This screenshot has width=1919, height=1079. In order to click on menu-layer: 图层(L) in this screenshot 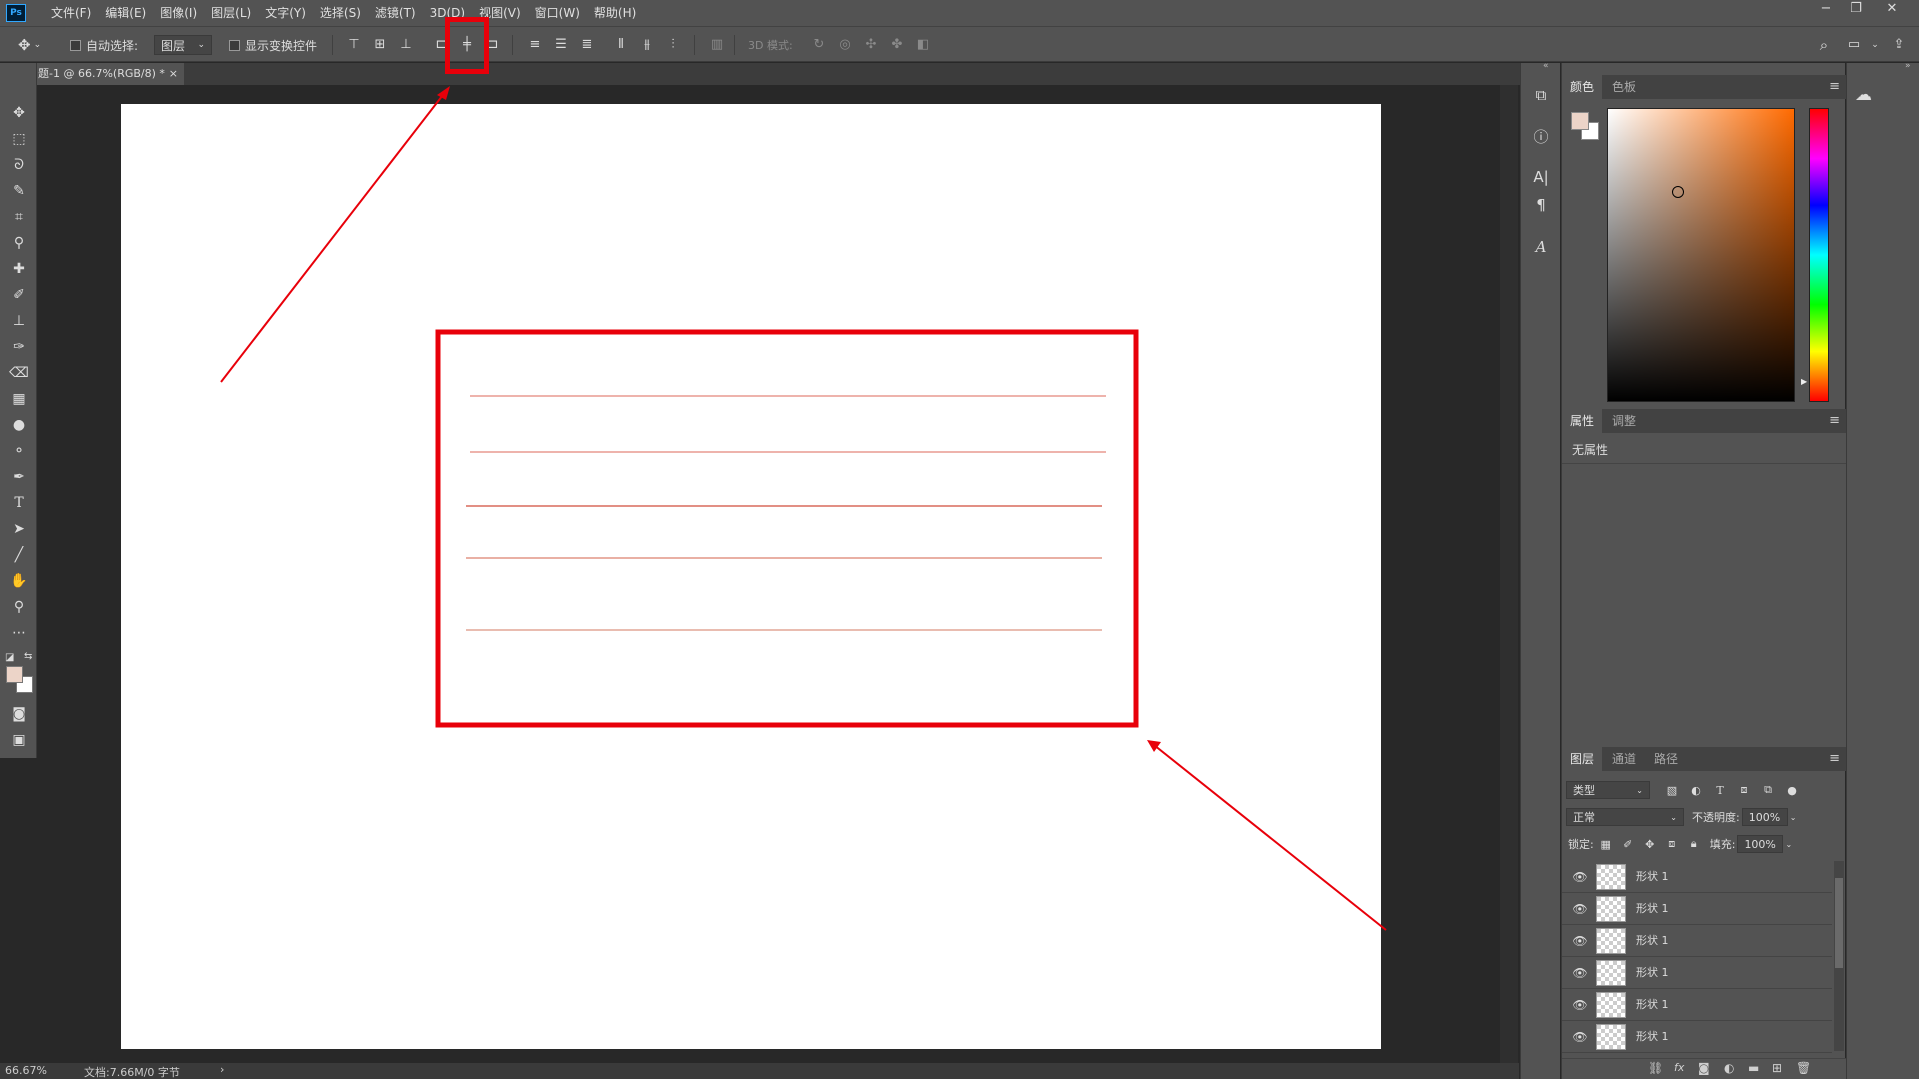, I will do `click(231, 13)`.